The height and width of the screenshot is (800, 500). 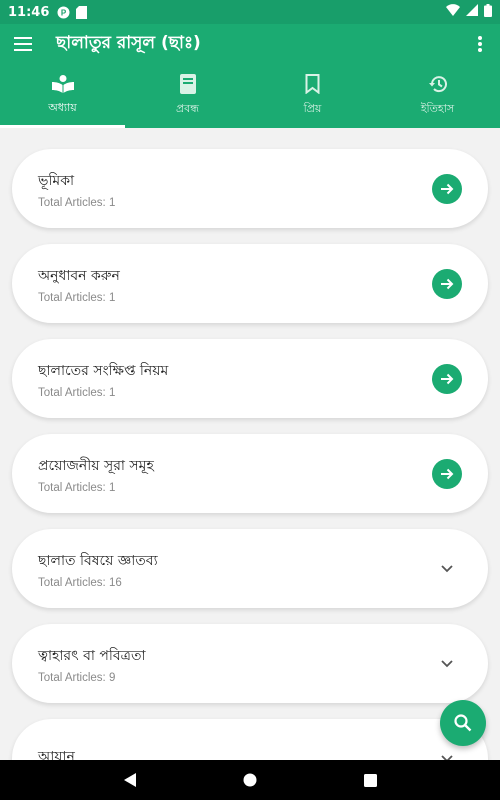 I want to click on chapter-title: ভূমিকা, so click(x=56, y=180).